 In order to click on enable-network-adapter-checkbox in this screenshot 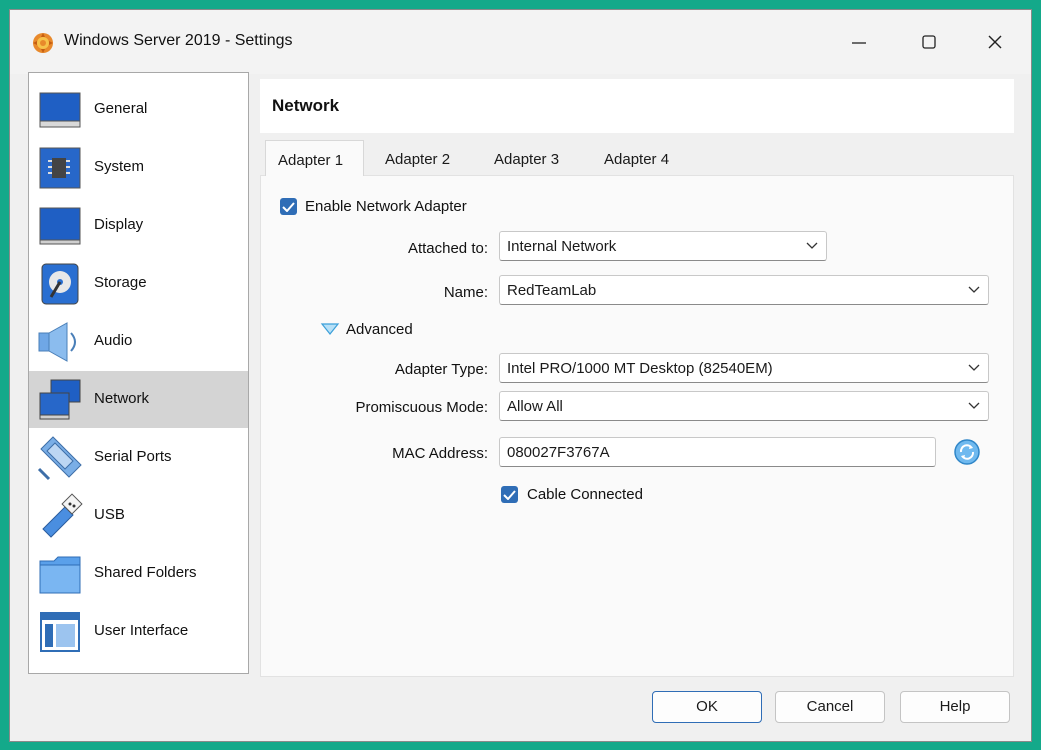, I will do `click(288, 206)`.